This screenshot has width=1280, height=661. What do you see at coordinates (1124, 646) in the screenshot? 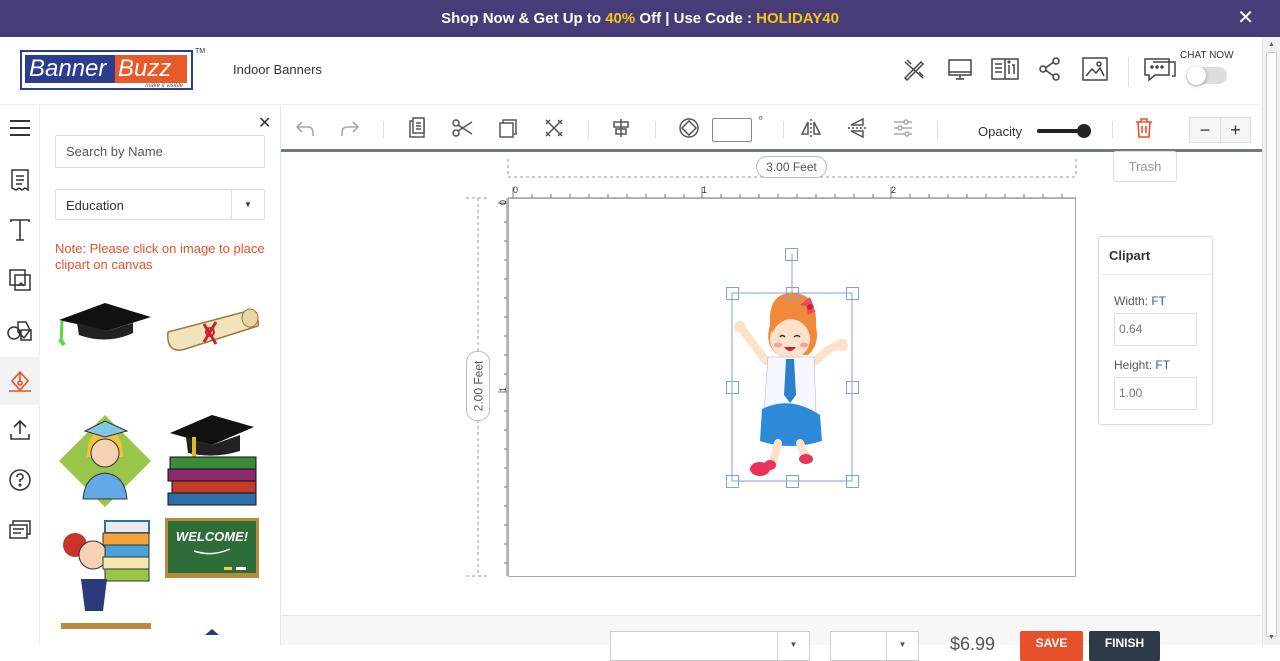
I see `finish-button: FINISH` at bounding box center [1124, 646].